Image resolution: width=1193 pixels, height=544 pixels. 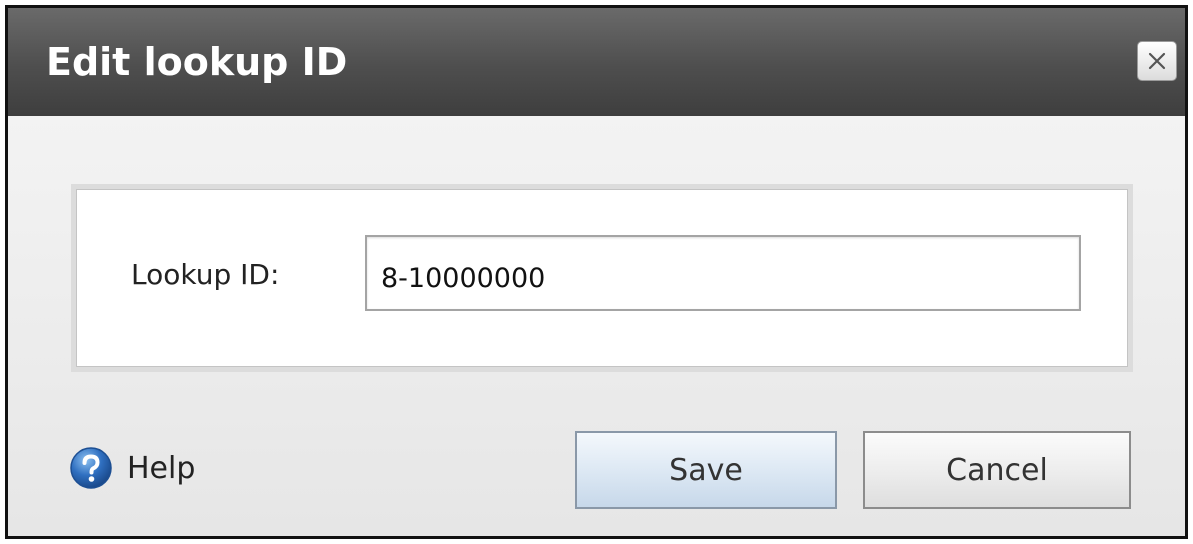 What do you see at coordinates (197, 62) in the screenshot?
I see `dialog-title: Edit lookup ID` at bounding box center [197, 62].